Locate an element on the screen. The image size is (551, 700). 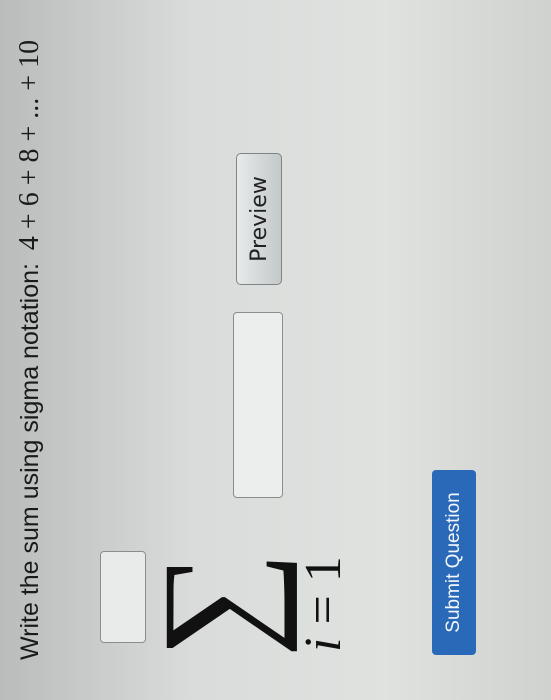
lower-limit-expression: i = 1 is located at coordinates (323, 604).